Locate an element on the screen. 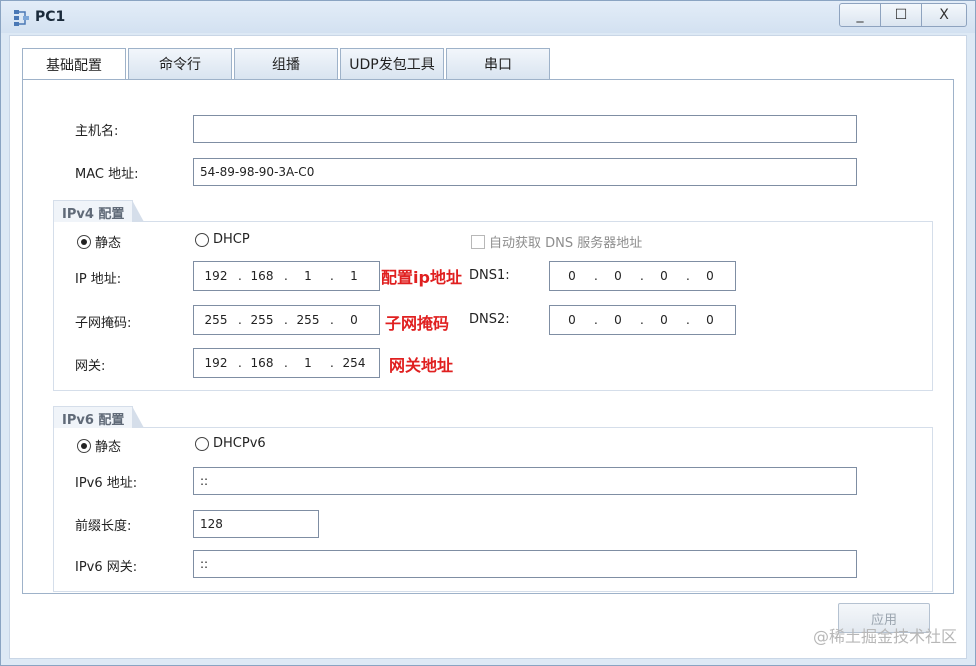  mask-annotation: 子网掩码 is located at coordinates (417, 323).